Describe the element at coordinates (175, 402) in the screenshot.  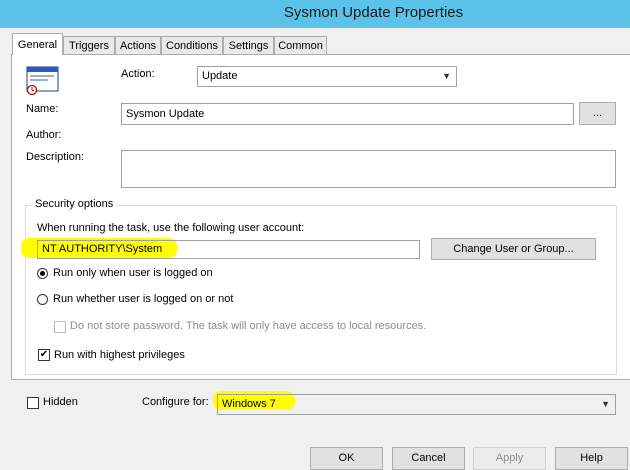
I see `configure-for-label: Configure for:` at that location.